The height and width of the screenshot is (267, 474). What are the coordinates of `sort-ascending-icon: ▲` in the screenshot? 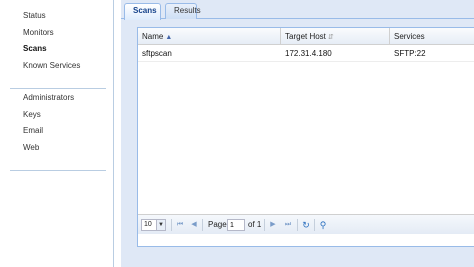 It's located at (169, 37).